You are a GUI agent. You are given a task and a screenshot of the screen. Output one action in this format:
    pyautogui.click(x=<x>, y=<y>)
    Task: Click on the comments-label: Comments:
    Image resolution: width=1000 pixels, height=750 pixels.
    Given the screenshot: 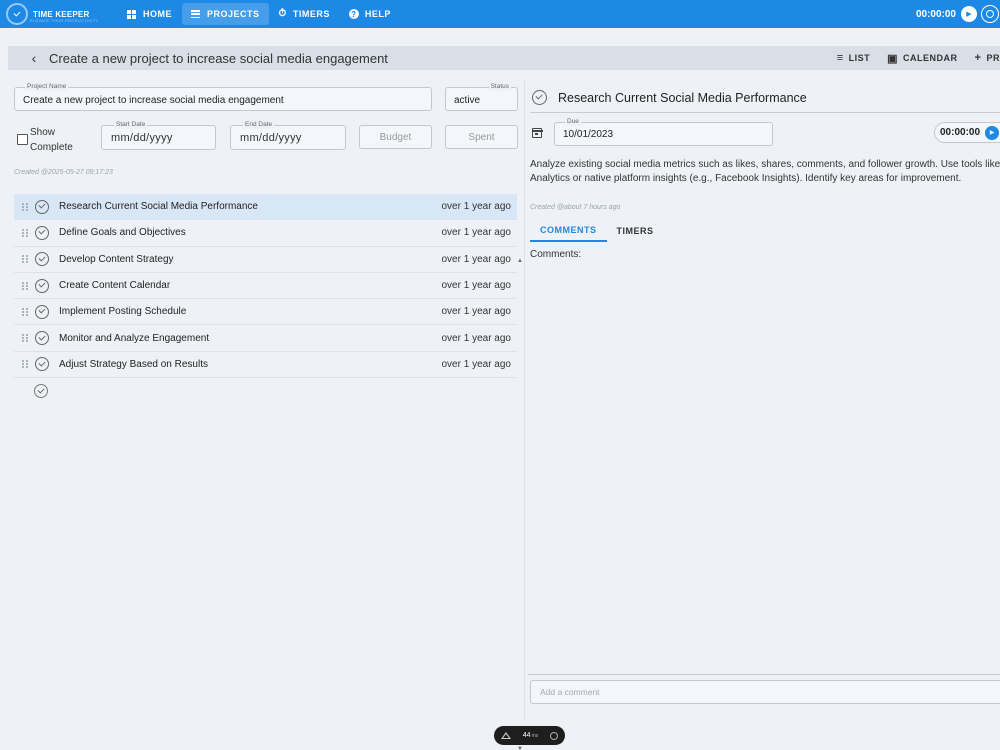 What is the action you would take?
    pyautogui.click(x=556, y=254)
    